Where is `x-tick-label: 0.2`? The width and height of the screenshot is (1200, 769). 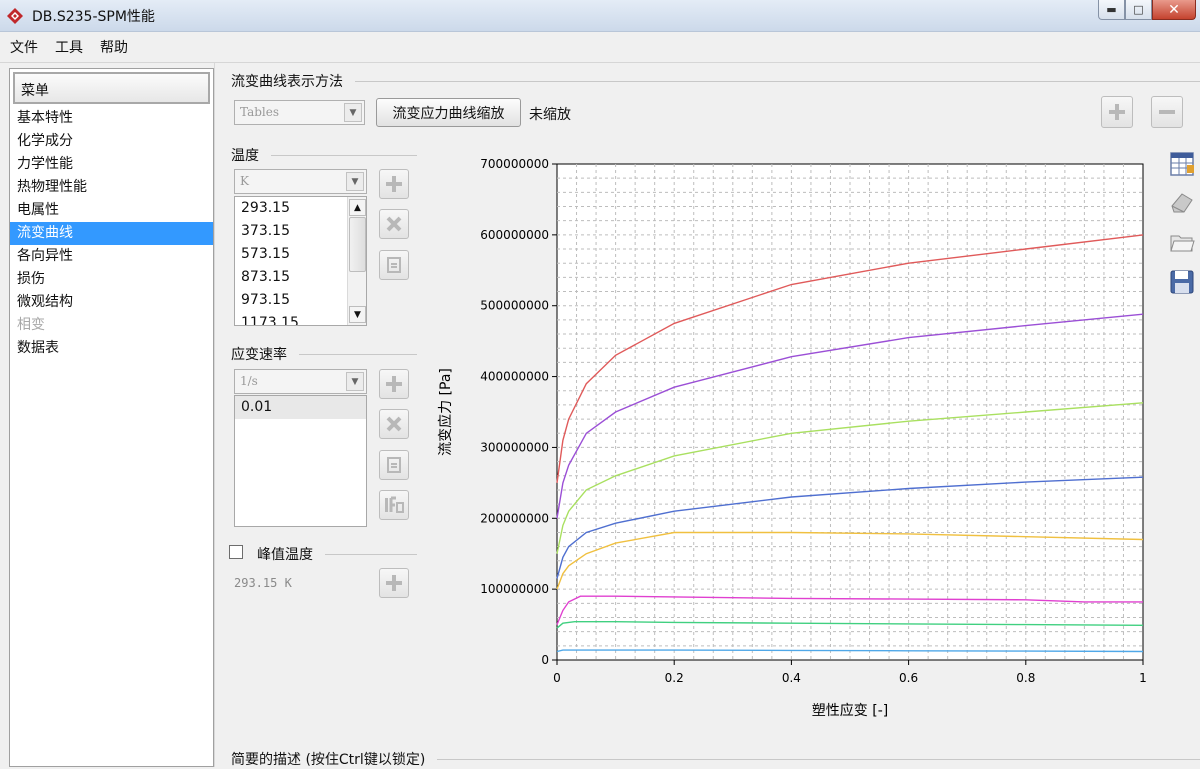
x-tick-label: 0.2 is located at coordinates (674, 678).